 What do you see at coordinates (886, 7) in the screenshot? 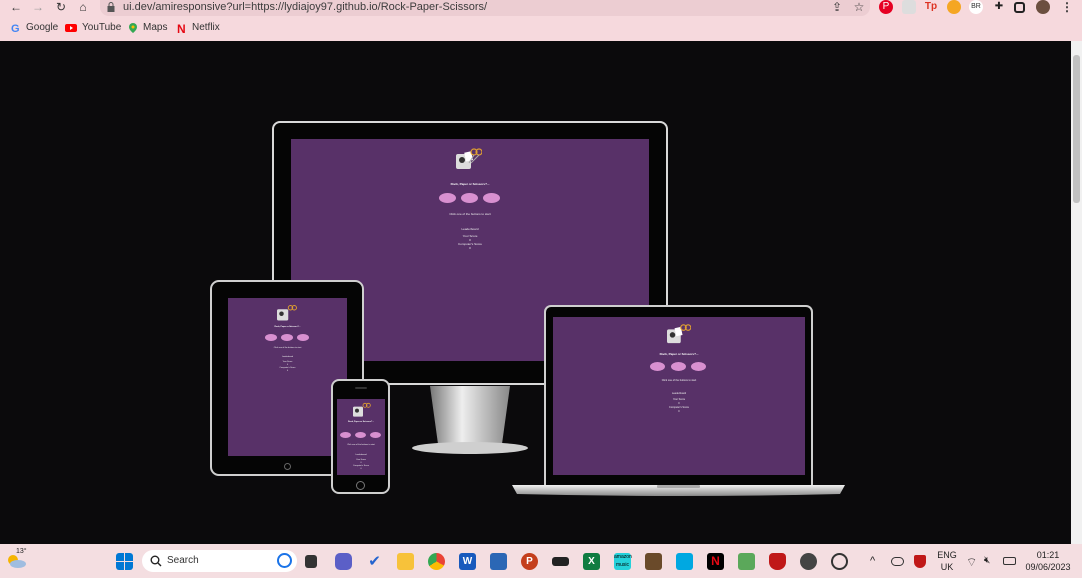
I see `pinterest-icon: P` at bounding box center [886, 7].